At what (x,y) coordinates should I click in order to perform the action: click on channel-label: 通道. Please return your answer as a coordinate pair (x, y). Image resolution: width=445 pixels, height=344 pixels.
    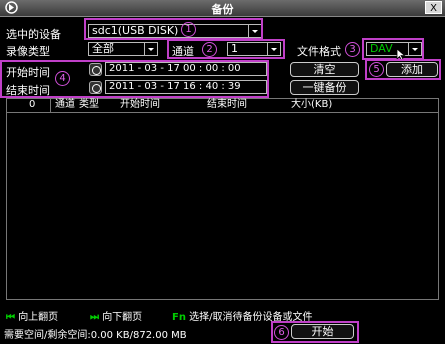
    Looking at the image, I should click on (183, 51).